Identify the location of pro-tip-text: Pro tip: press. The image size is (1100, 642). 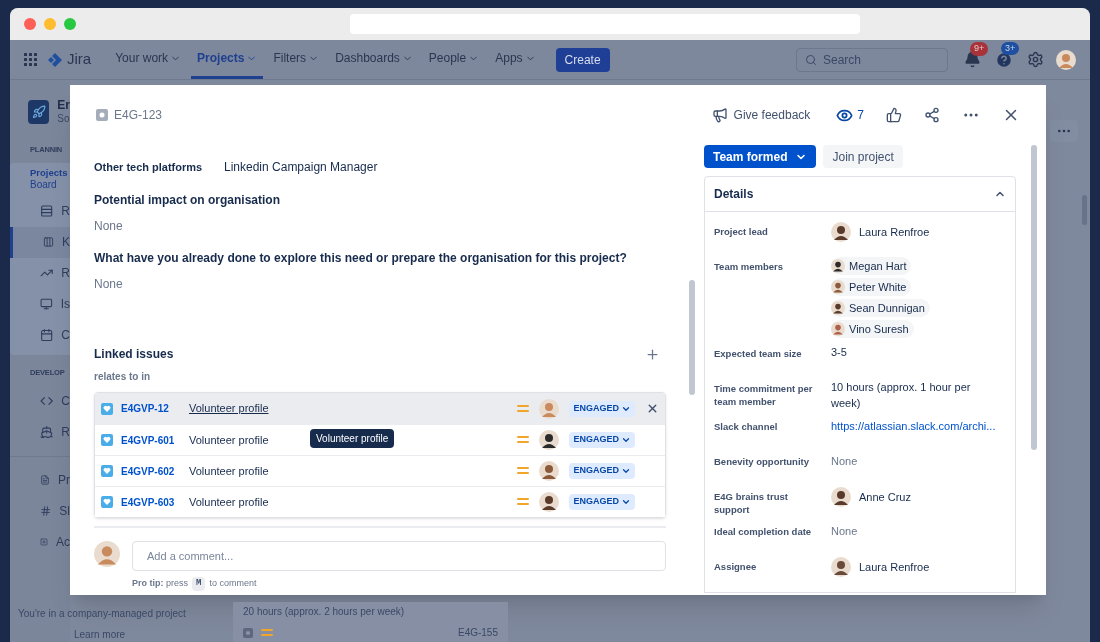
(160, 583).